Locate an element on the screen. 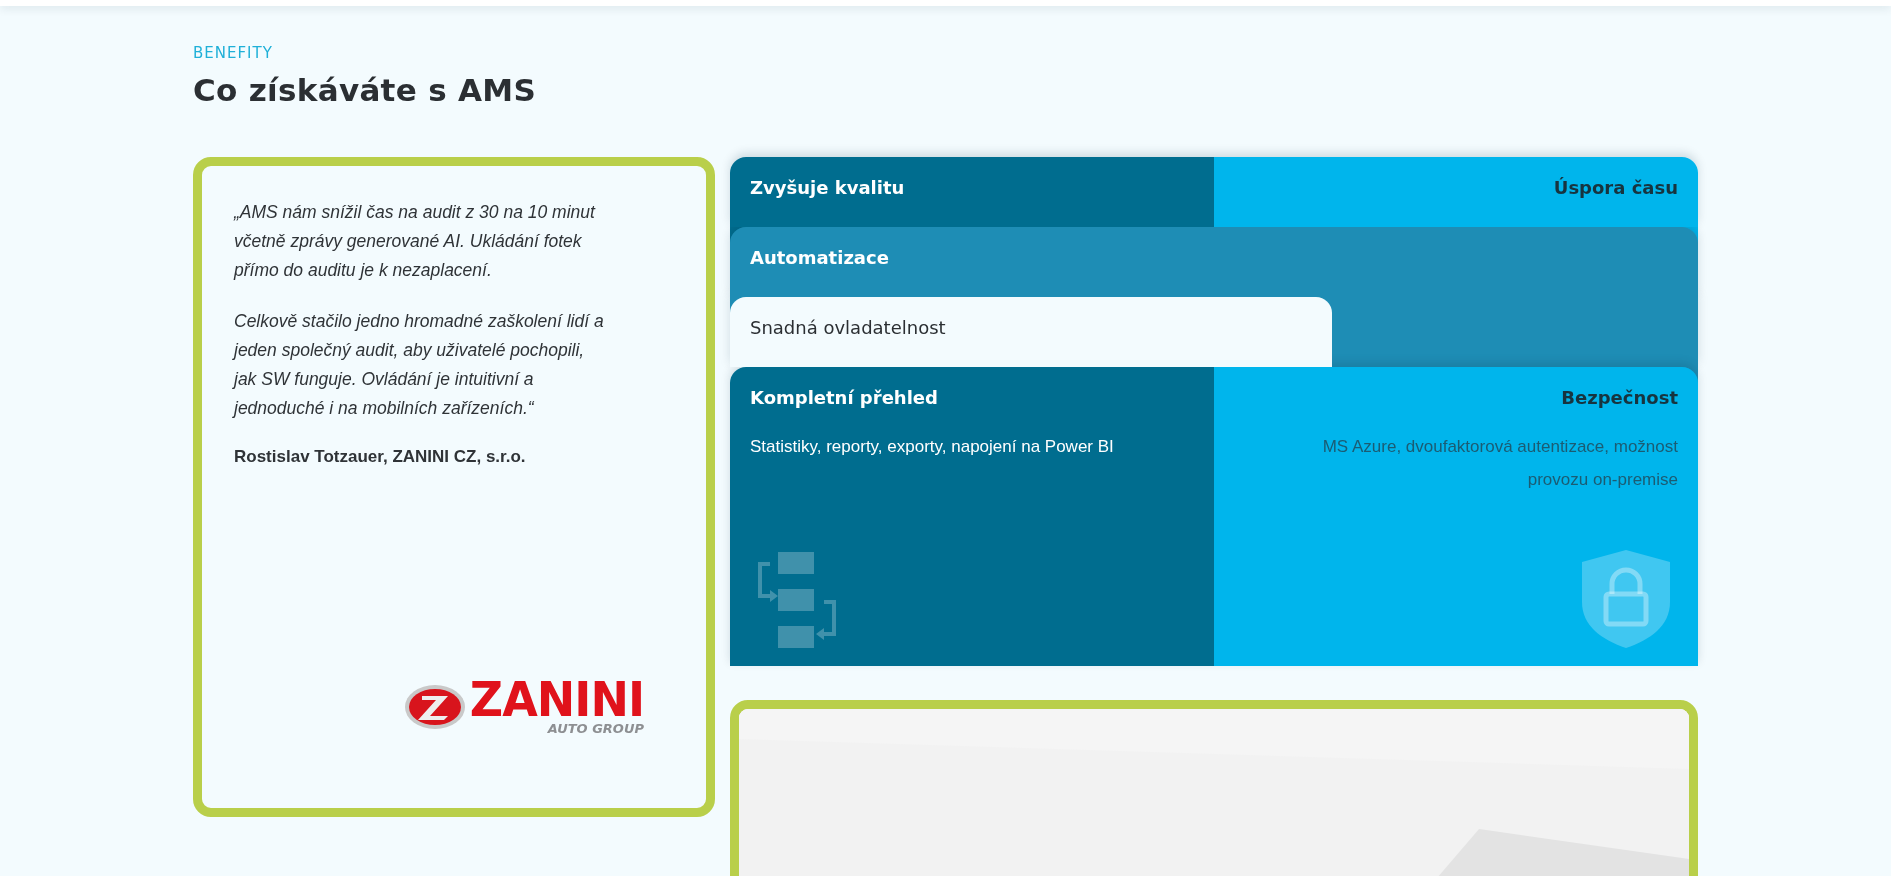 The image size is (1891, 876). section-eyebrow: BENEFITY is located at coordinates (233, 53).